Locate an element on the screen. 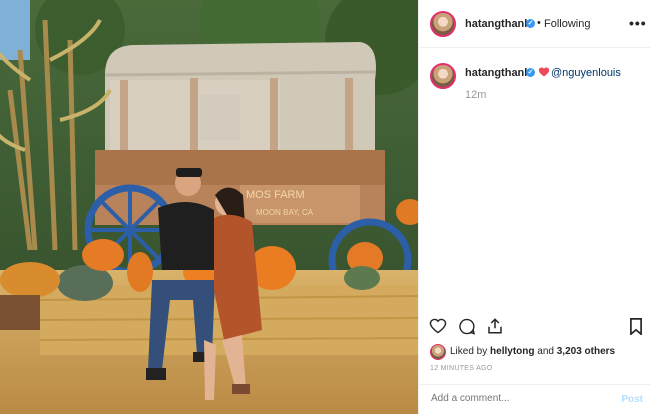 The height and width of the screenshot is (414, 650). post-header: hatangthanh ✓ • Following ••• is located at coordinates (534, 24).